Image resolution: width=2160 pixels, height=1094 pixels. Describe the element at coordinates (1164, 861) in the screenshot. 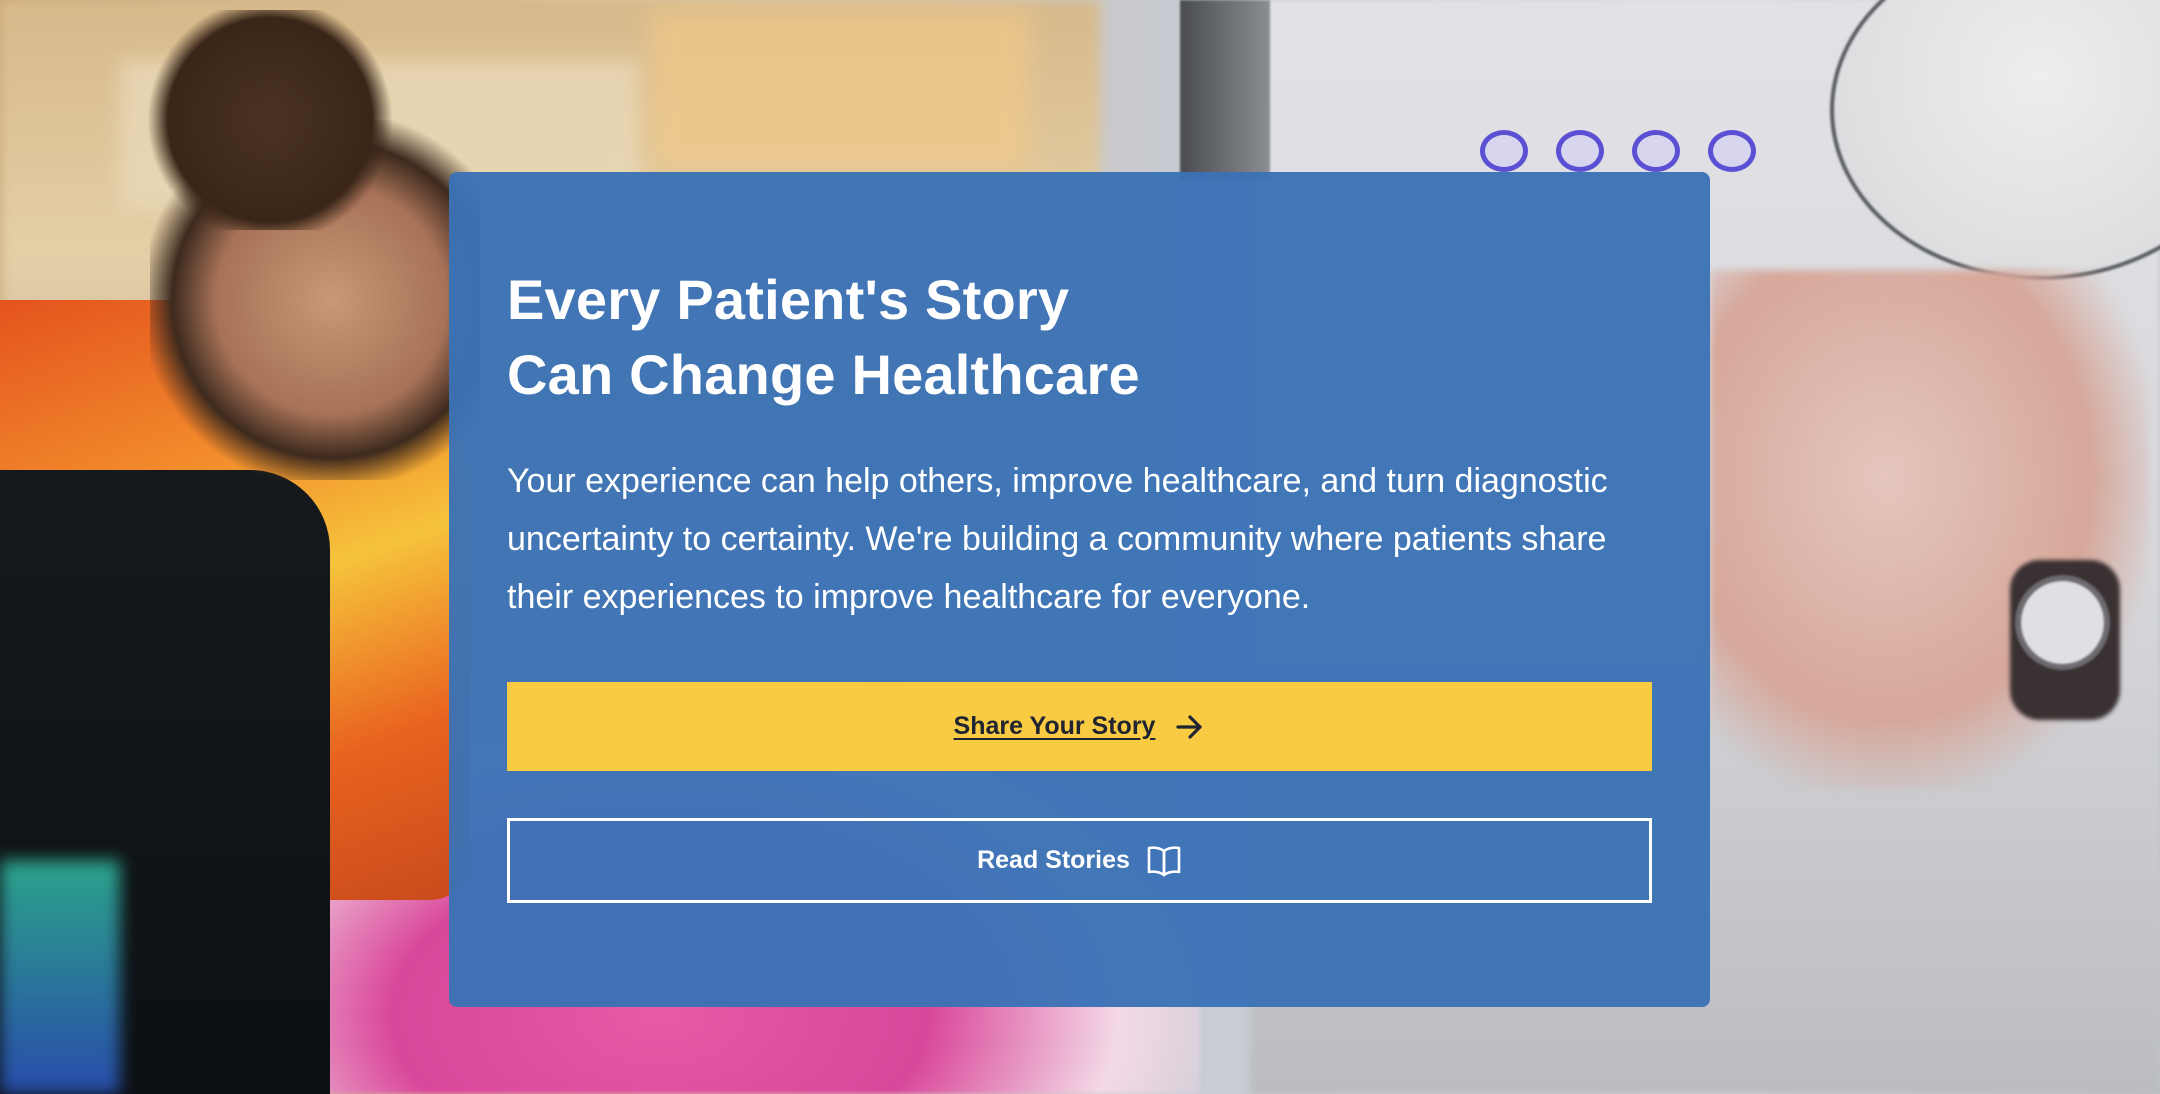

I see `open-book-icon` at that location.